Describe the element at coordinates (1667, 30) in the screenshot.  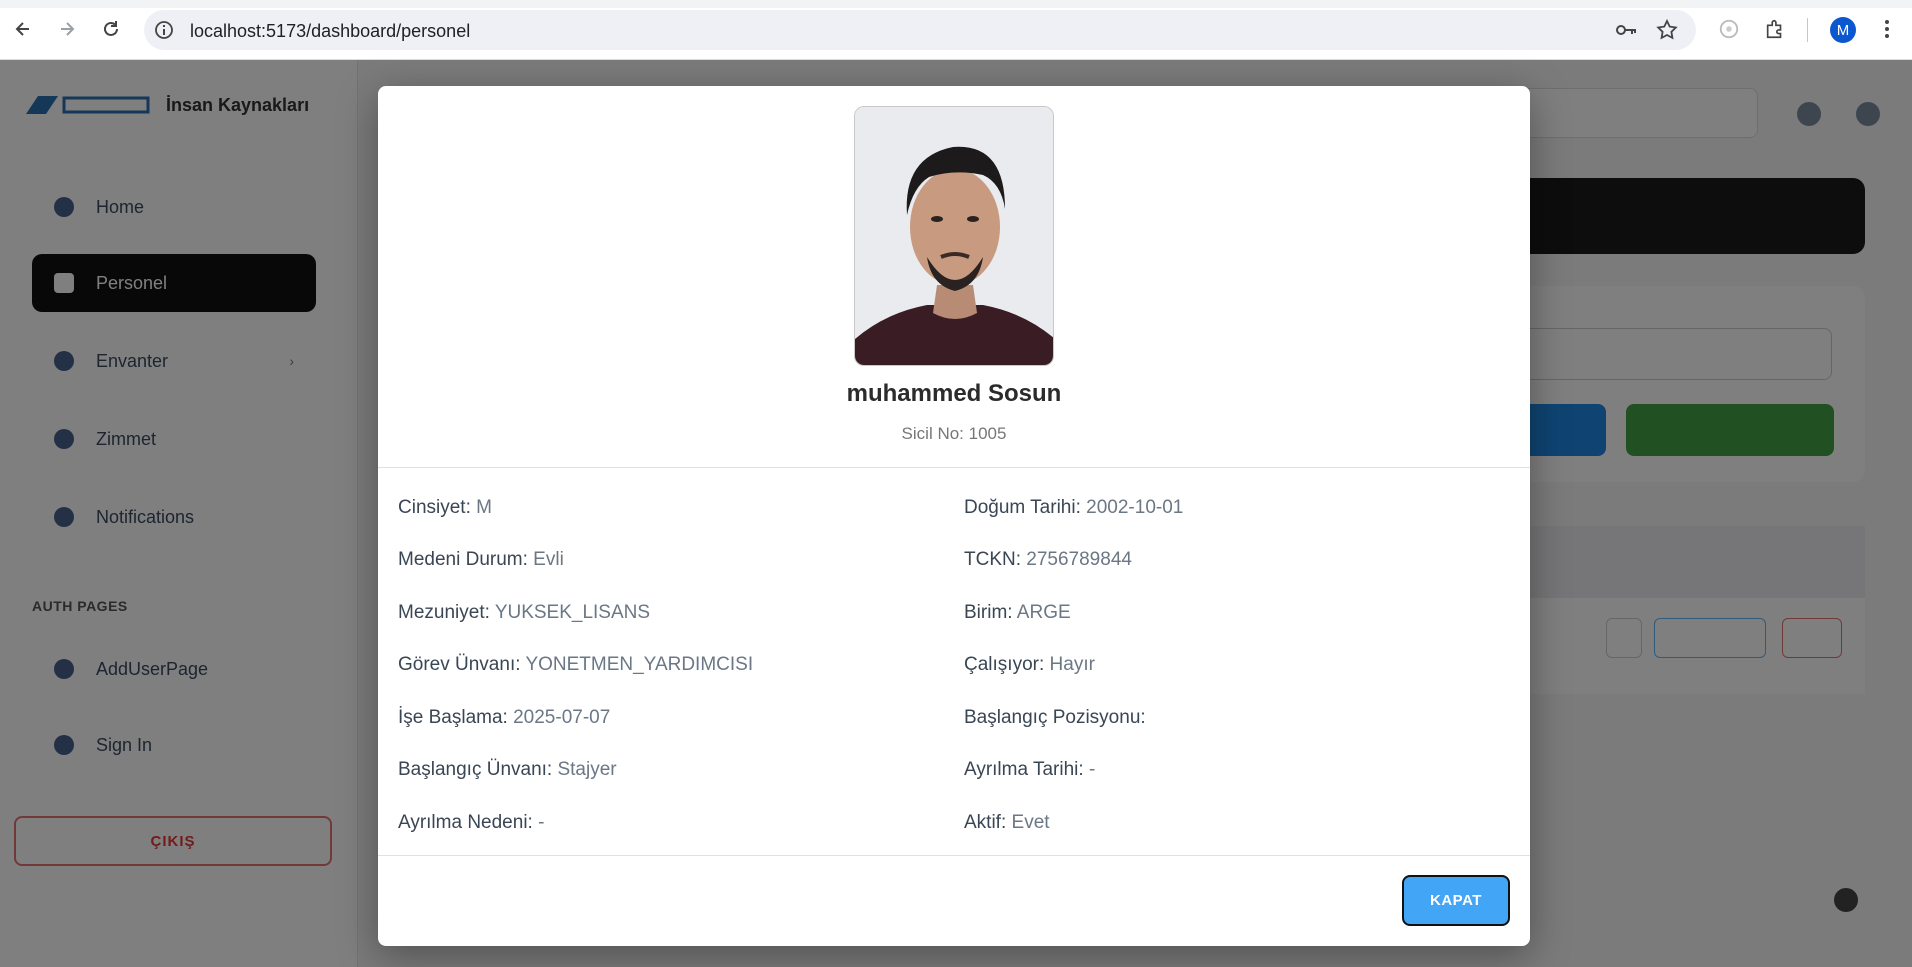
I see `bookmark-star-icon` at that location.